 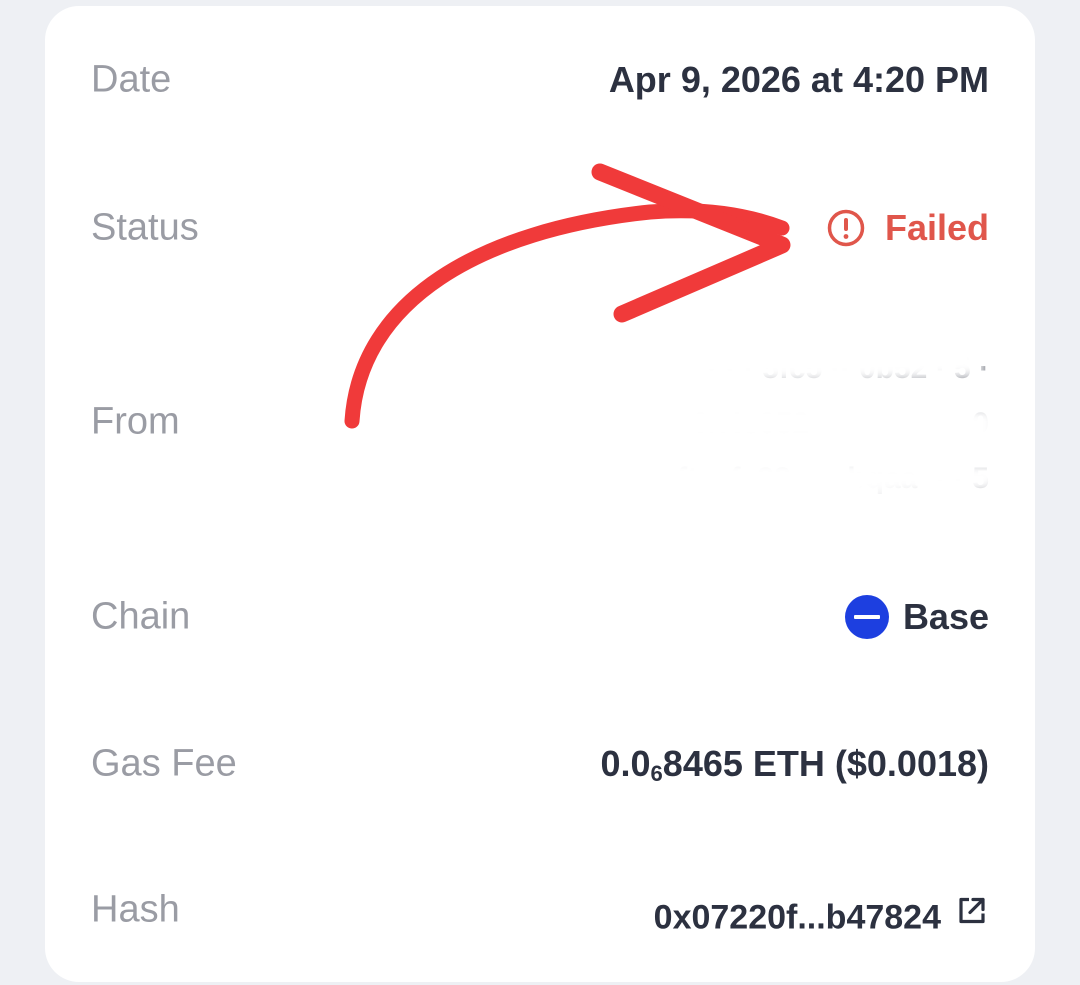 I want to click on chain-label: Chain, so click(x=141, y=616).